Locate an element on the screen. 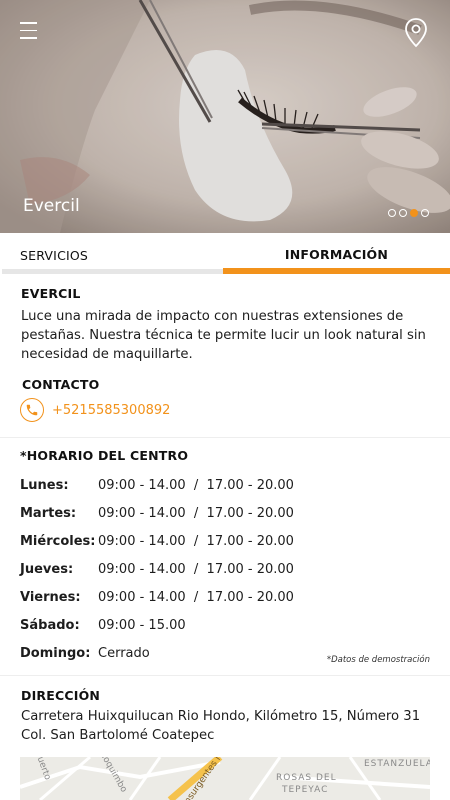 The width and height of the screenshot is (450, 800). phone-row: +5215585300892 is located at coordinates (226, 410).